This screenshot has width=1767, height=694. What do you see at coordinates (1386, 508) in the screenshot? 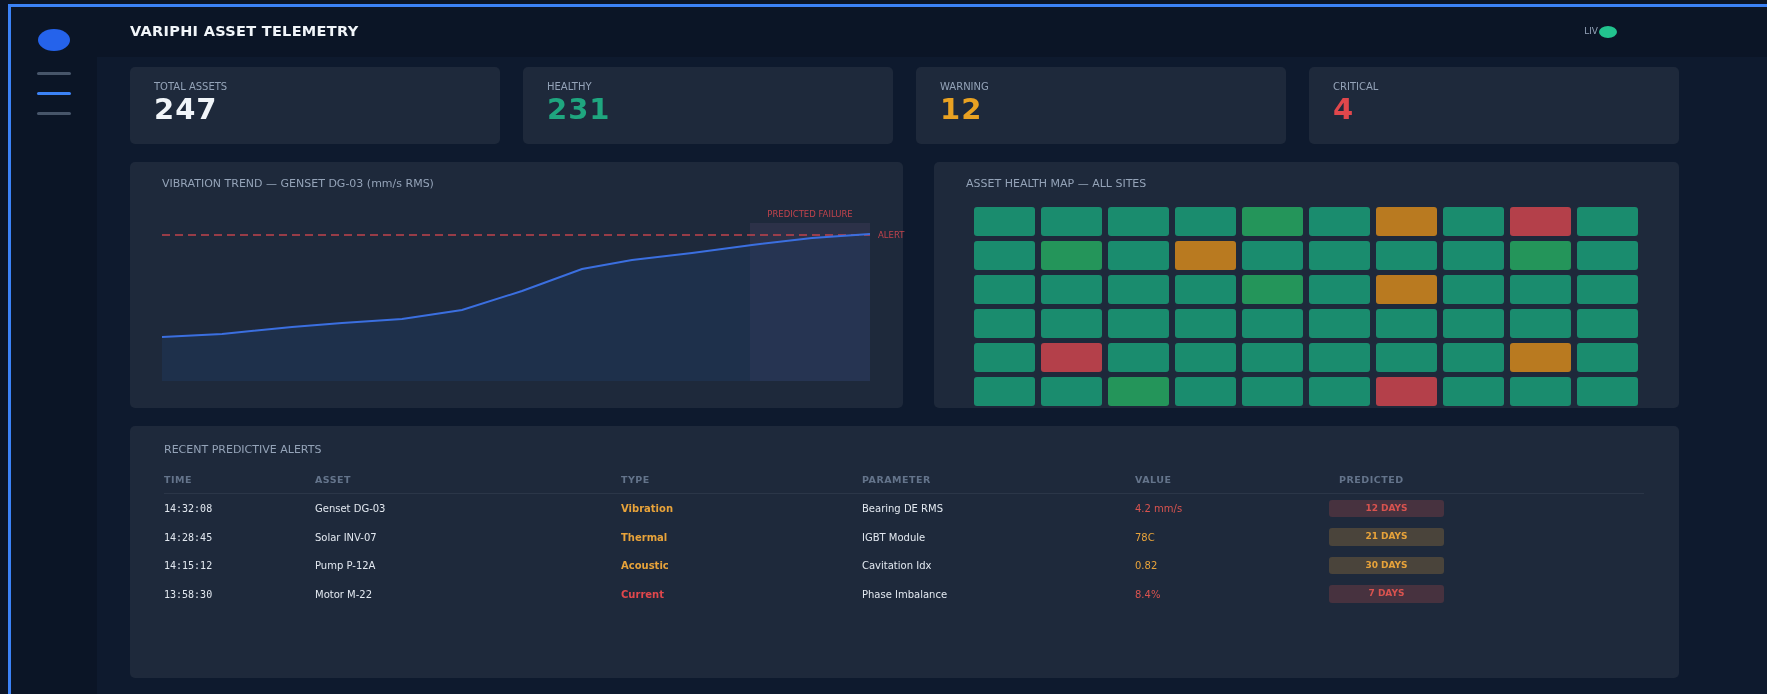
I see `prediction-badge: 12 DAYS` at bounding box center [1386, 508].